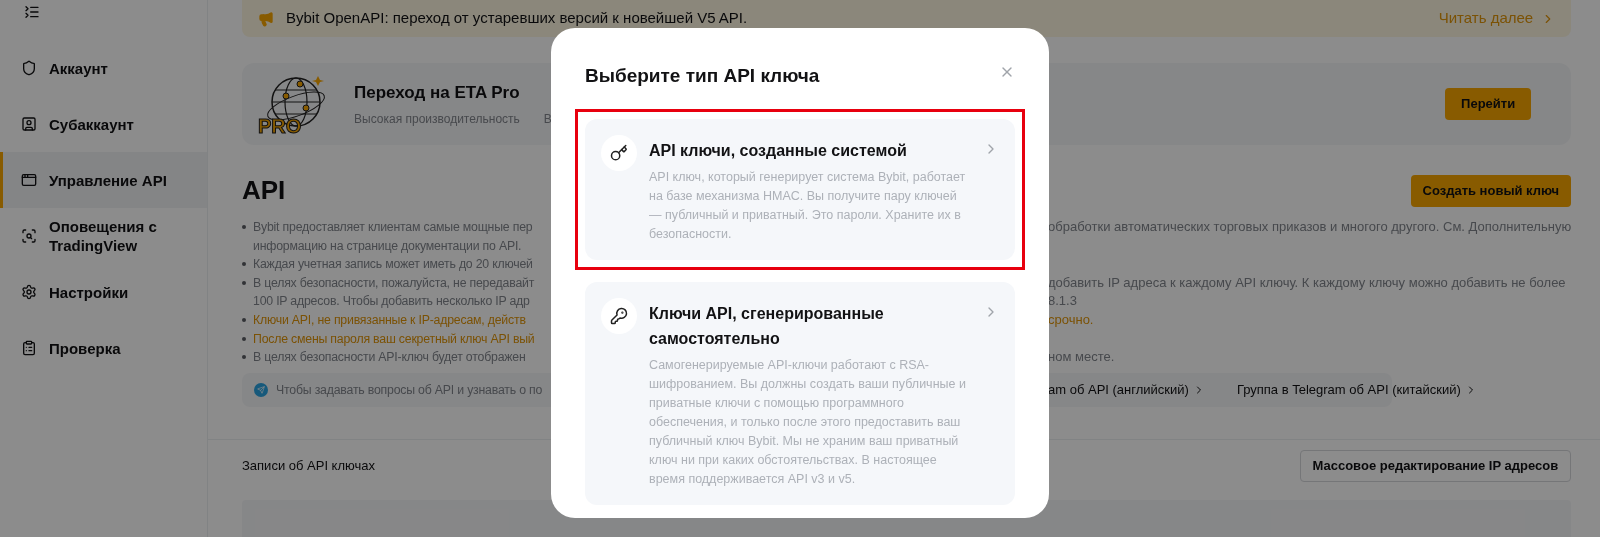  What do you see at coordinates (409, 390) in the screenshot?
I see `telegram-text: Чтобы задавать вопросы об API и узнавать о по` at bounding box center [409, 390].